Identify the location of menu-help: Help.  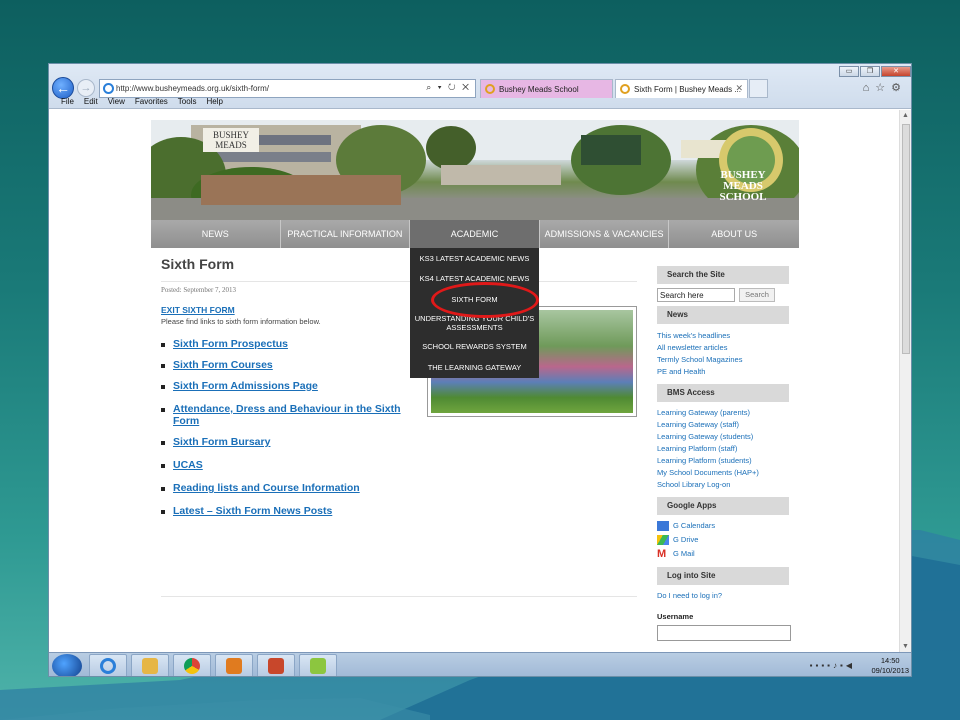
(214, 103).